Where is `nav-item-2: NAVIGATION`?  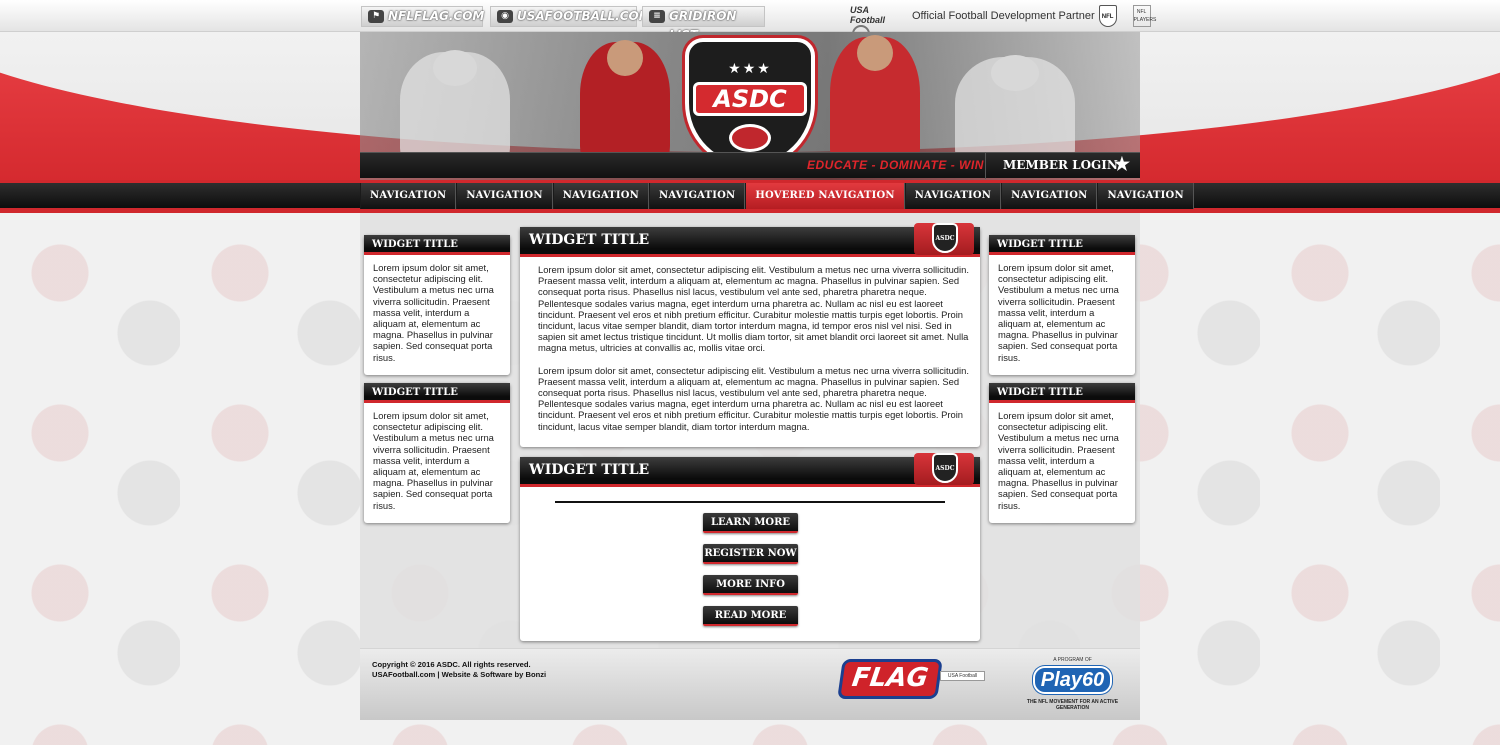 nav-item-2: NAVIGATION is located at coordinates (504, 196).